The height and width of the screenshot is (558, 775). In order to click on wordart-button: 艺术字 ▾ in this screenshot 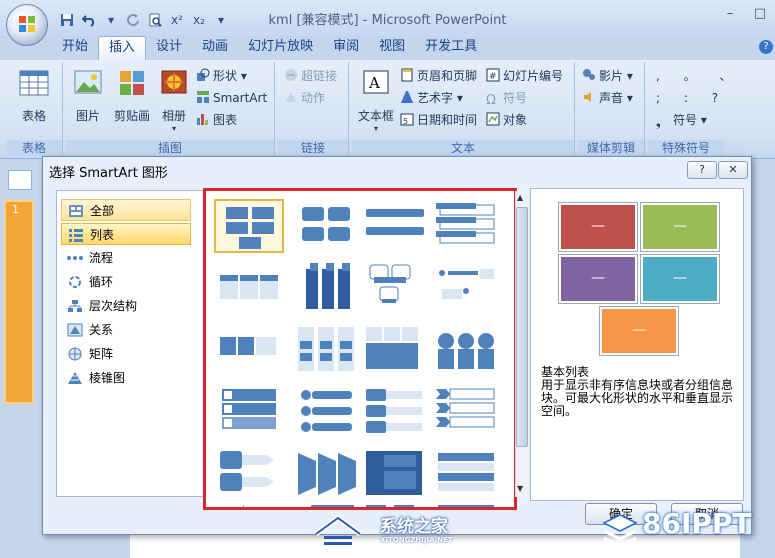, I will do `click(431, 98)`.